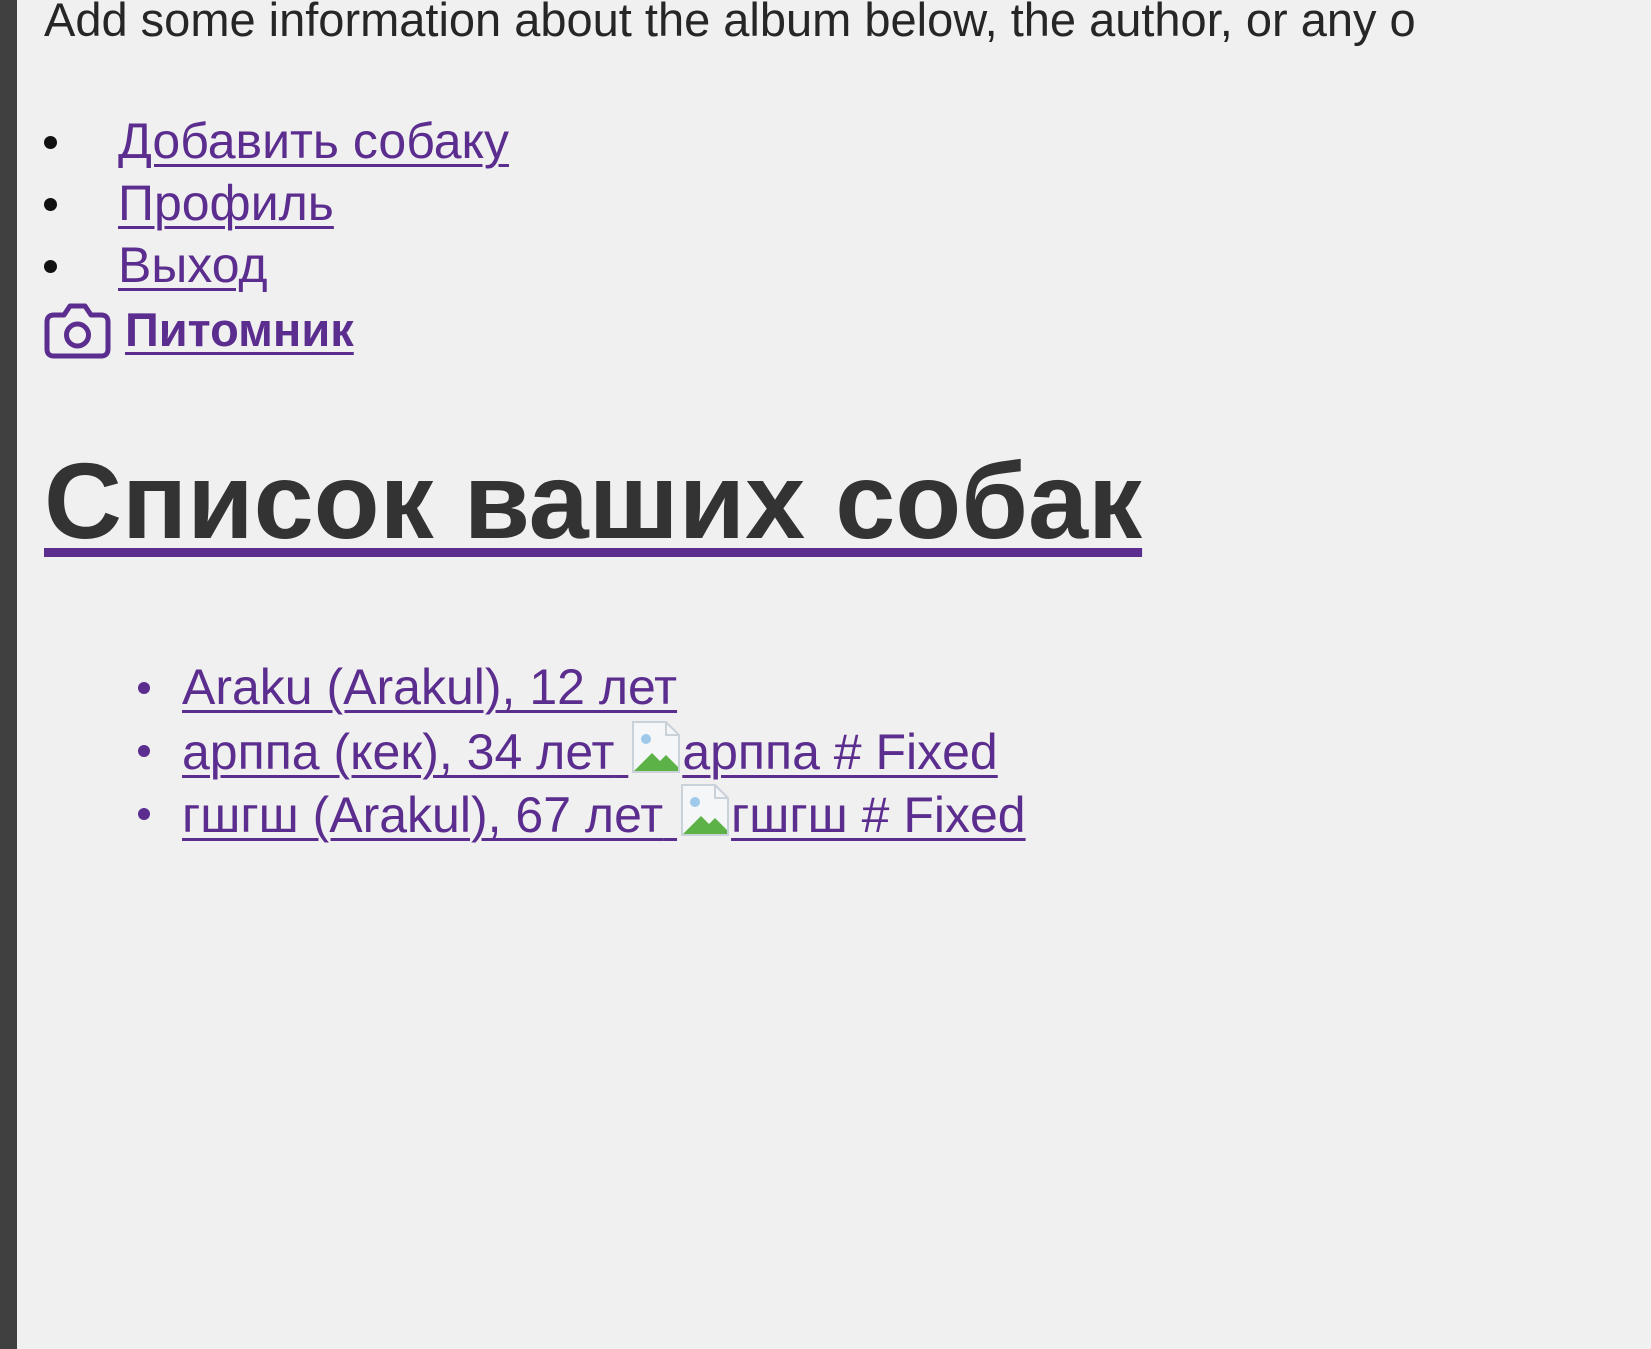 This screenshot has width=1651, height=1349. I want to click on brand-link: Питомник, so click(199, 330).